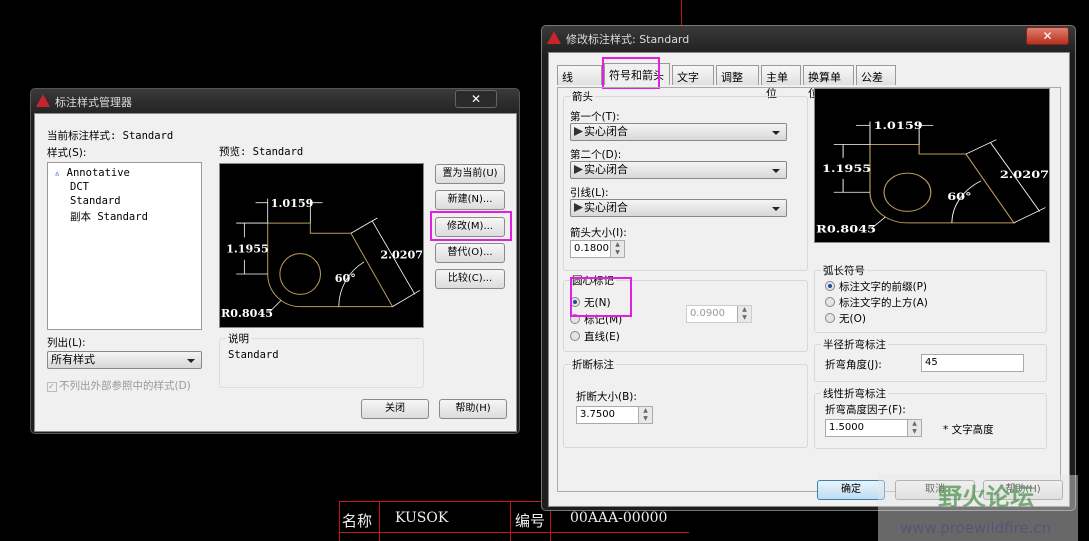 This screenshot has height=541, width=1089. Describe the element at coordinates (828, 82) in the screenshot. I see `tab-alternate-units: 换算单位` at that location.